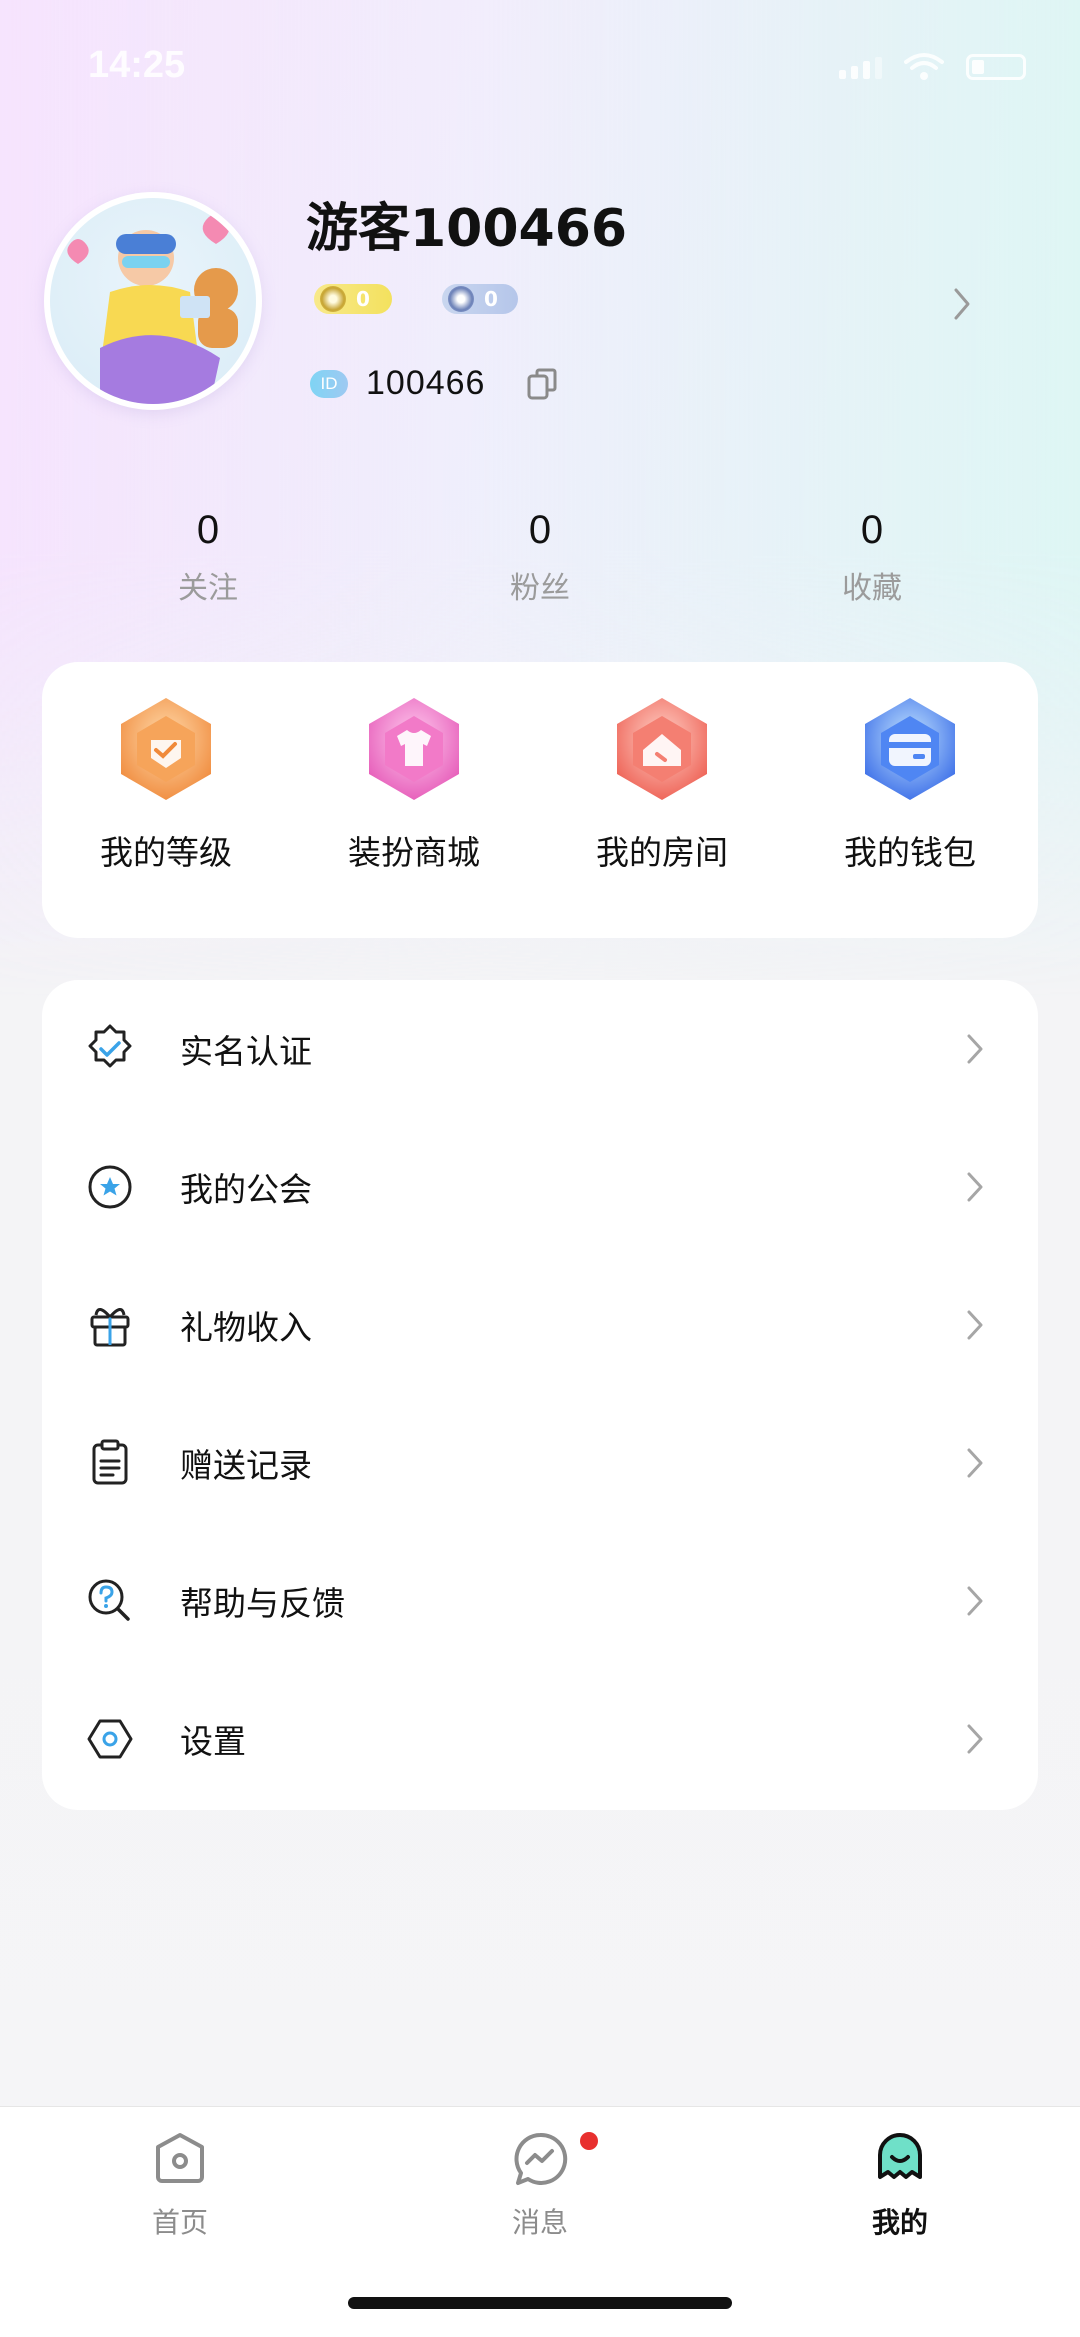  I want to click on vip-badge: 0, so click(480, 299).